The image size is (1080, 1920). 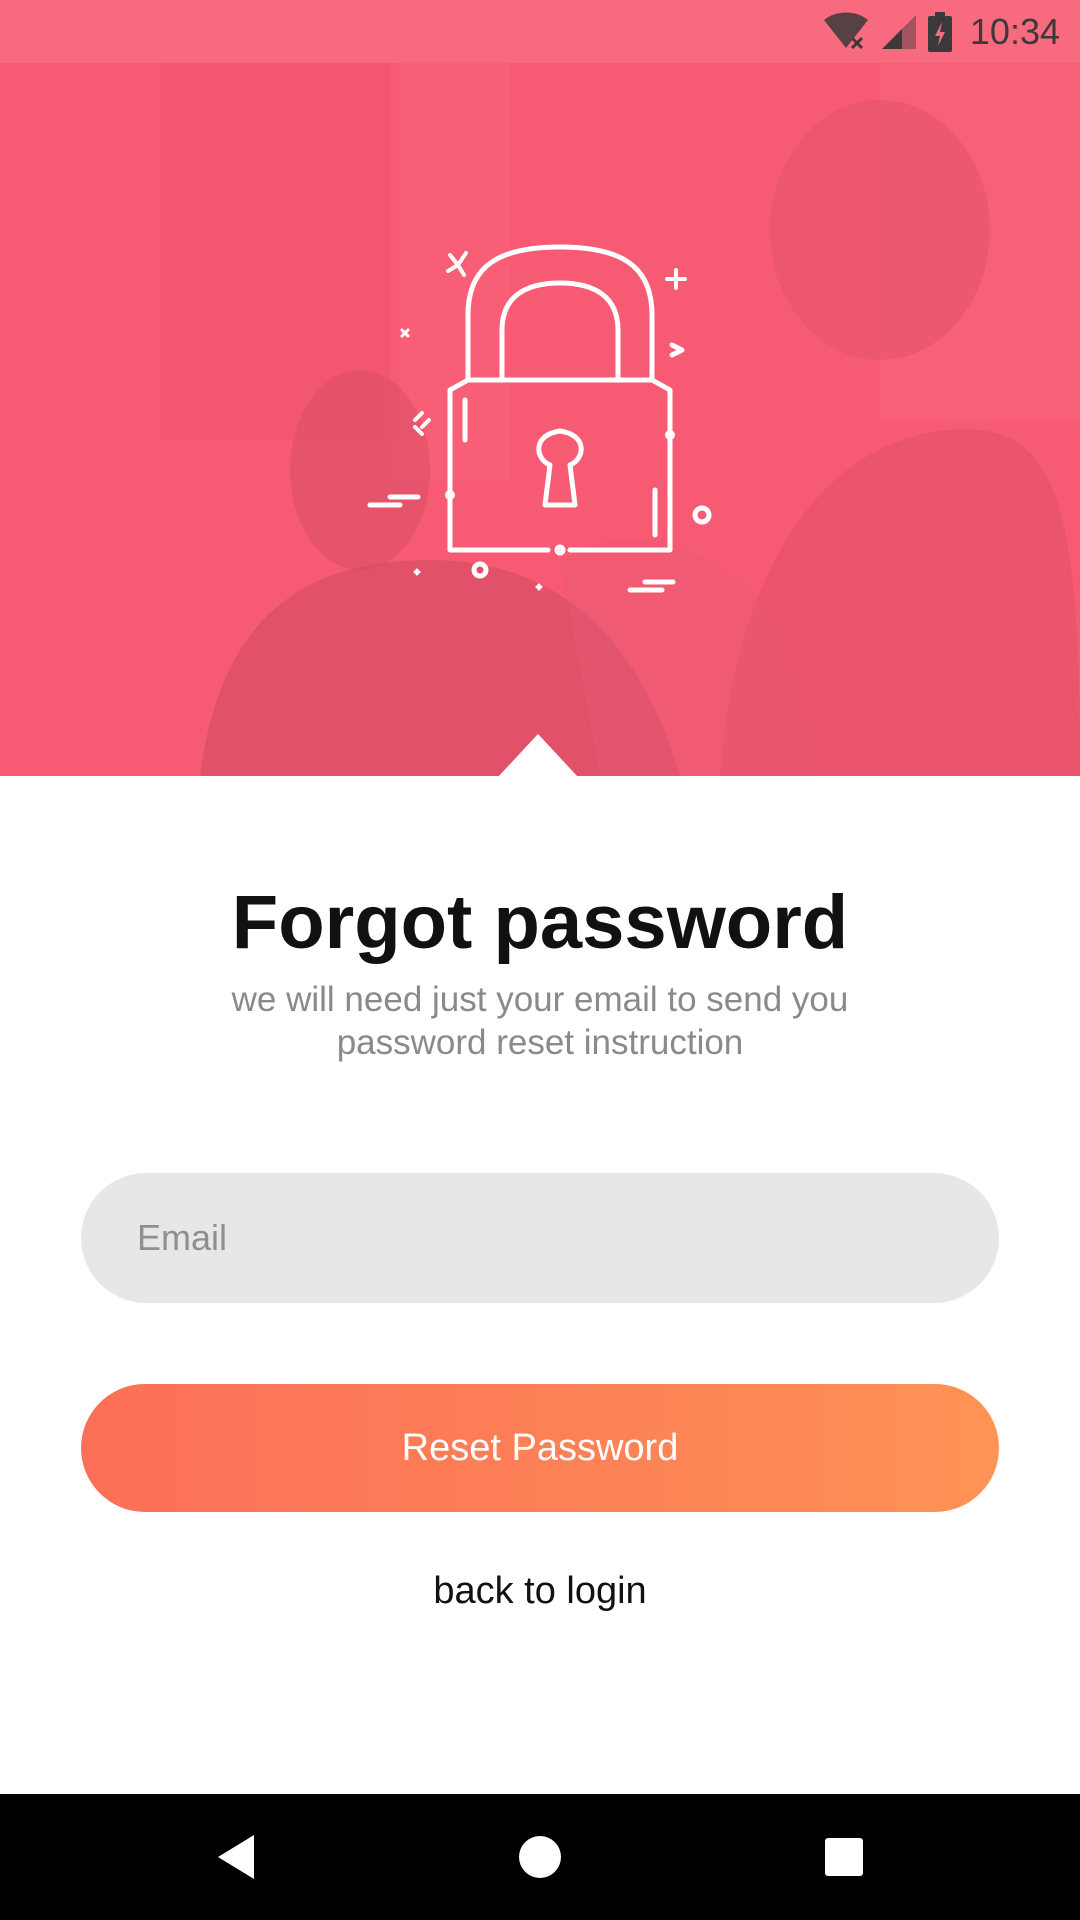 I want to click on nav-recents-button, so click(x=844, y=1857).